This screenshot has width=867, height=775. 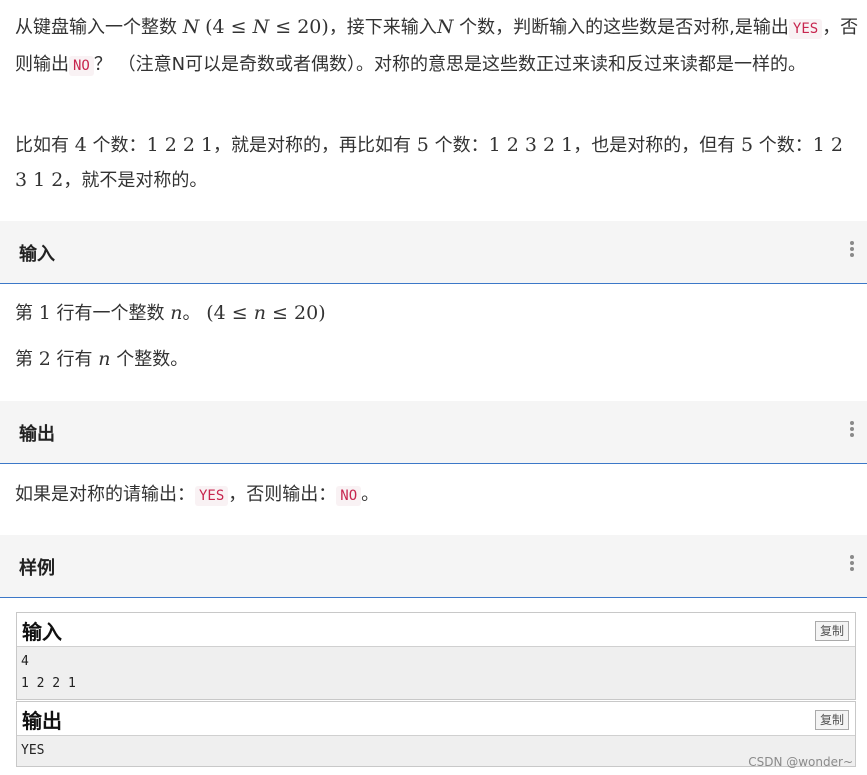 I want to click on section-title: 输出, so click(x=37, y=434).